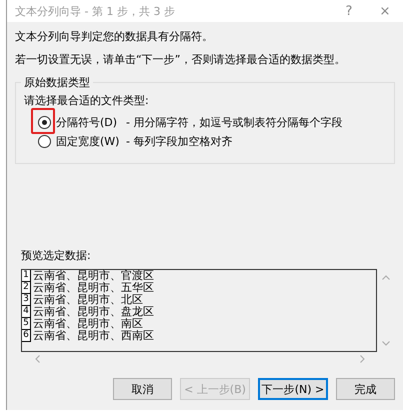  What do you see at coordinates (93, 336) in the screenshot?
I see `preview-line: 云南省、昆明市、西南区` at bounding box center [93, 336].